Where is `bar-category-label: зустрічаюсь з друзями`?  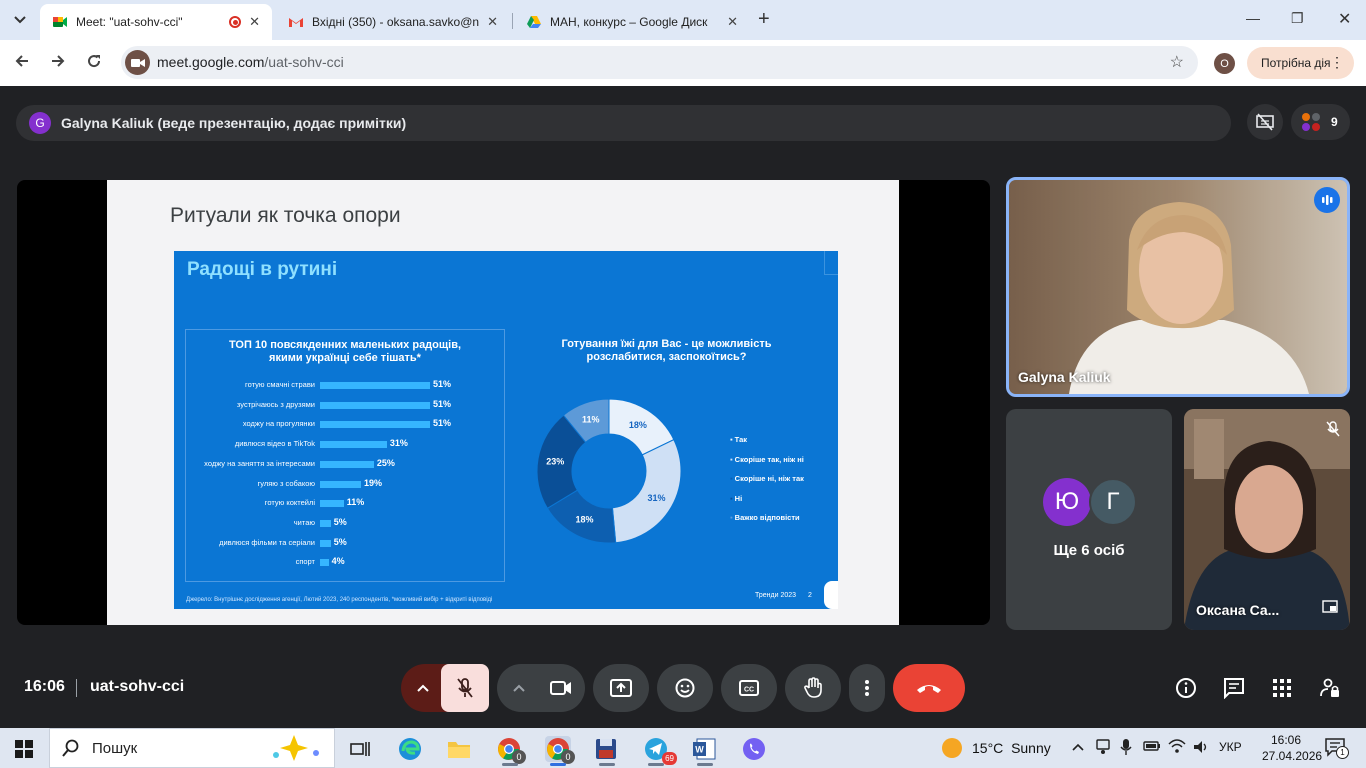 bar-category-label: зустрічаюсь з друзями is located at coordinates (275, 404).